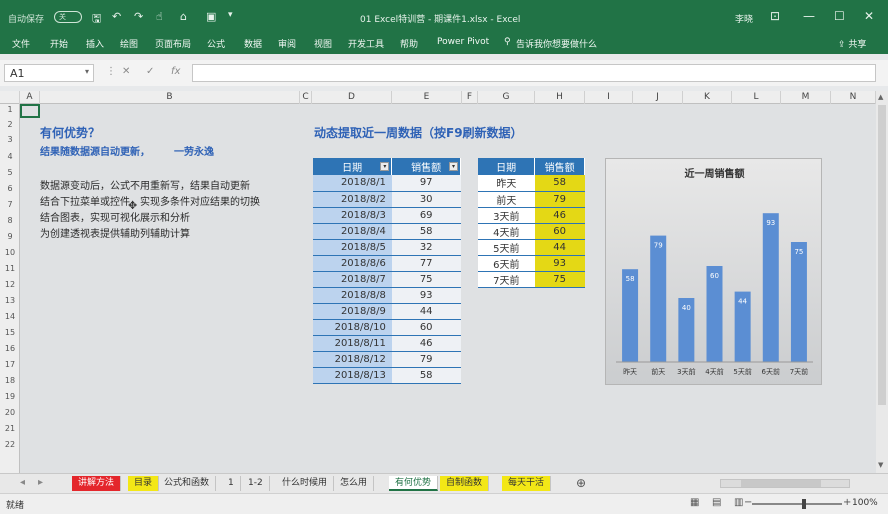  What do you see at coordinates (159, 16) in the screenshot?
I see `touch-mode-icon: ☝` at bounding box center [159, 16].